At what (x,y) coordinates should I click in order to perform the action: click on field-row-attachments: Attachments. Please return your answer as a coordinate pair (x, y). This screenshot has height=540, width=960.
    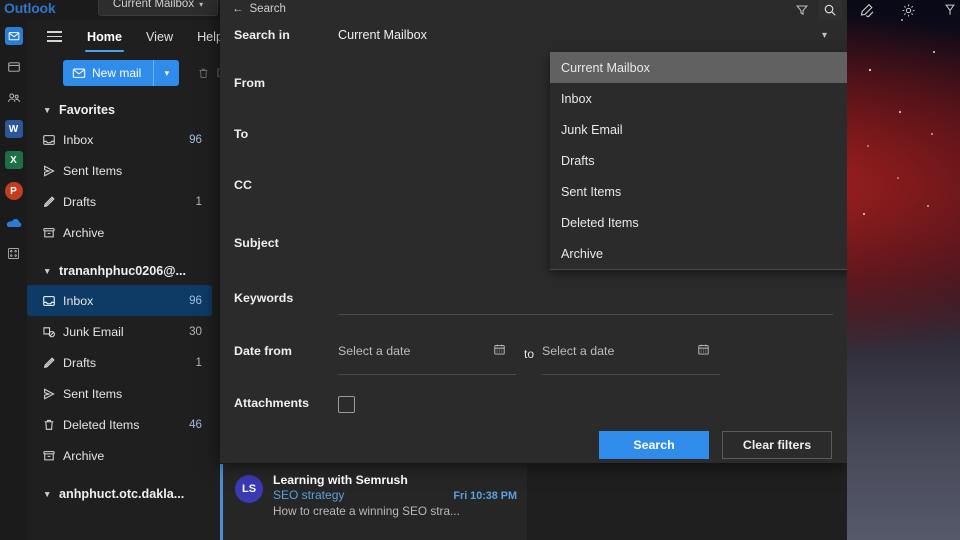
    Looking at the image, I should click on (533, 404).